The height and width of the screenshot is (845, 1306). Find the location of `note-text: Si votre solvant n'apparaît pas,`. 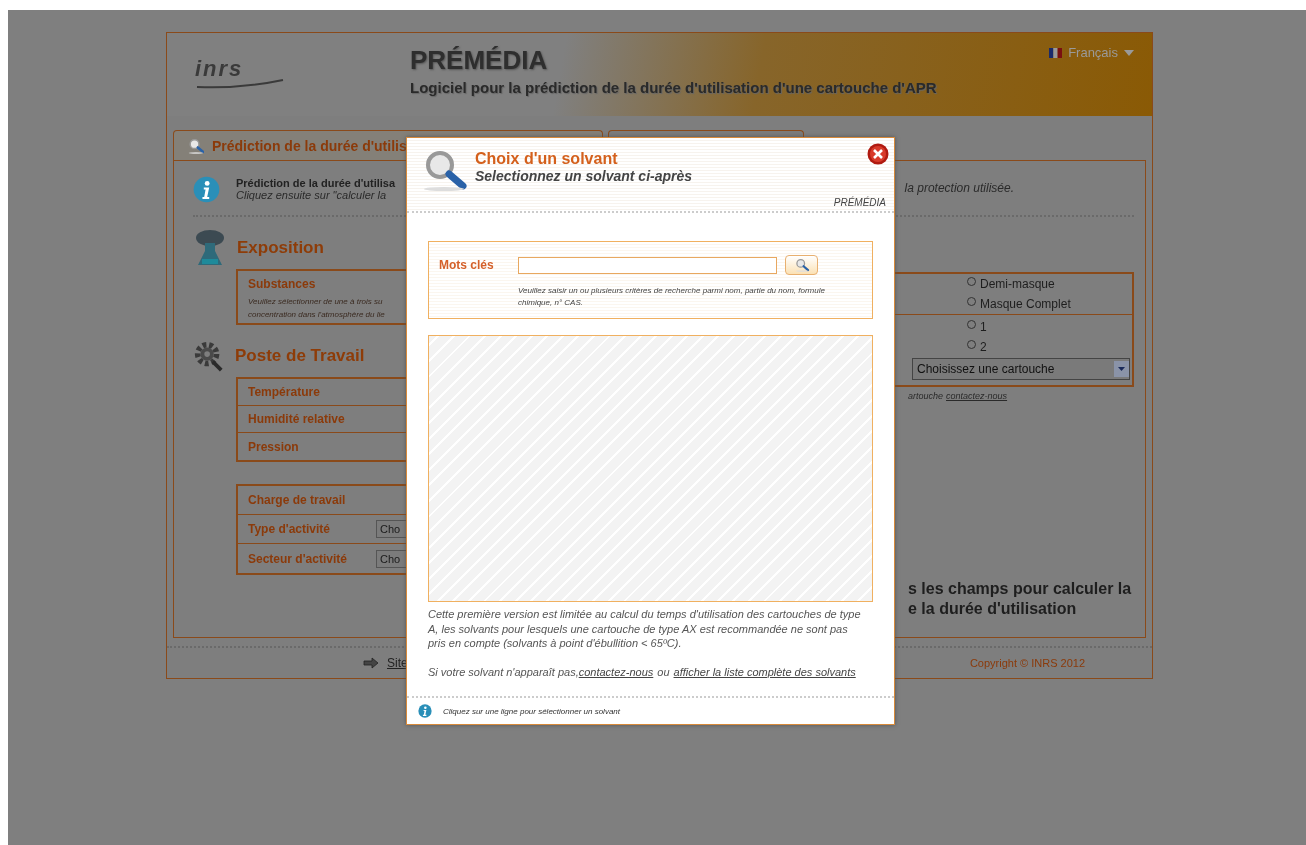

note-text: Si votre solvant n'apparaît pas, is located at coordinates (503, 671).